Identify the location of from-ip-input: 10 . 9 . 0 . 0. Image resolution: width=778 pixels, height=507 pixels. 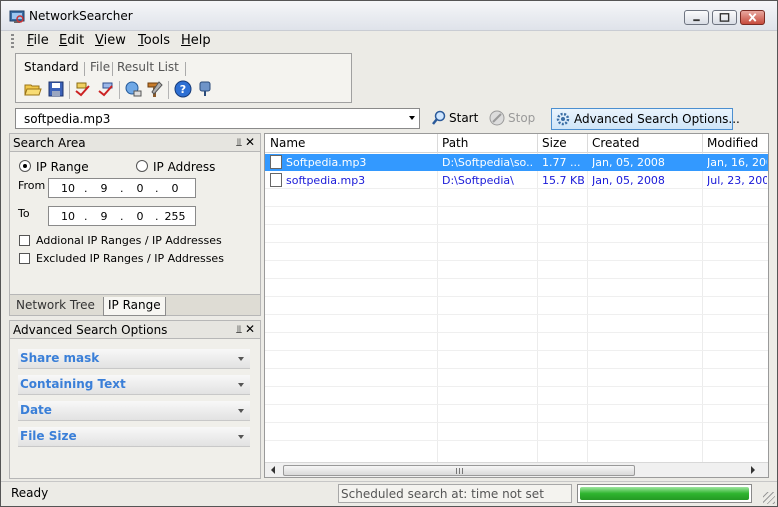
(122, 188).